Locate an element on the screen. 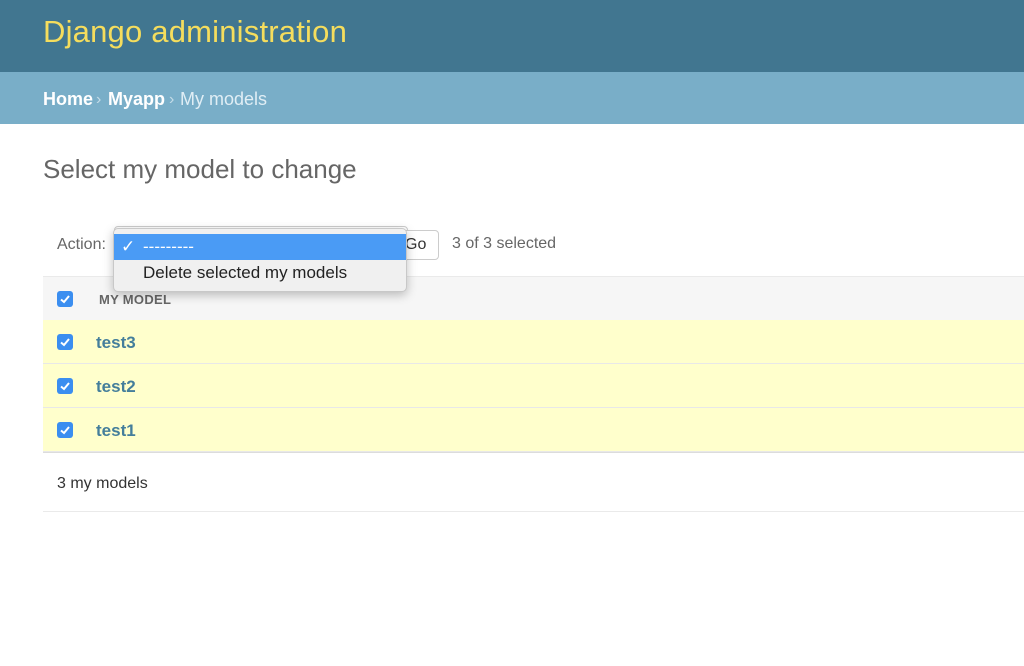  table-row: test1 is located at coordinates (533, 430).